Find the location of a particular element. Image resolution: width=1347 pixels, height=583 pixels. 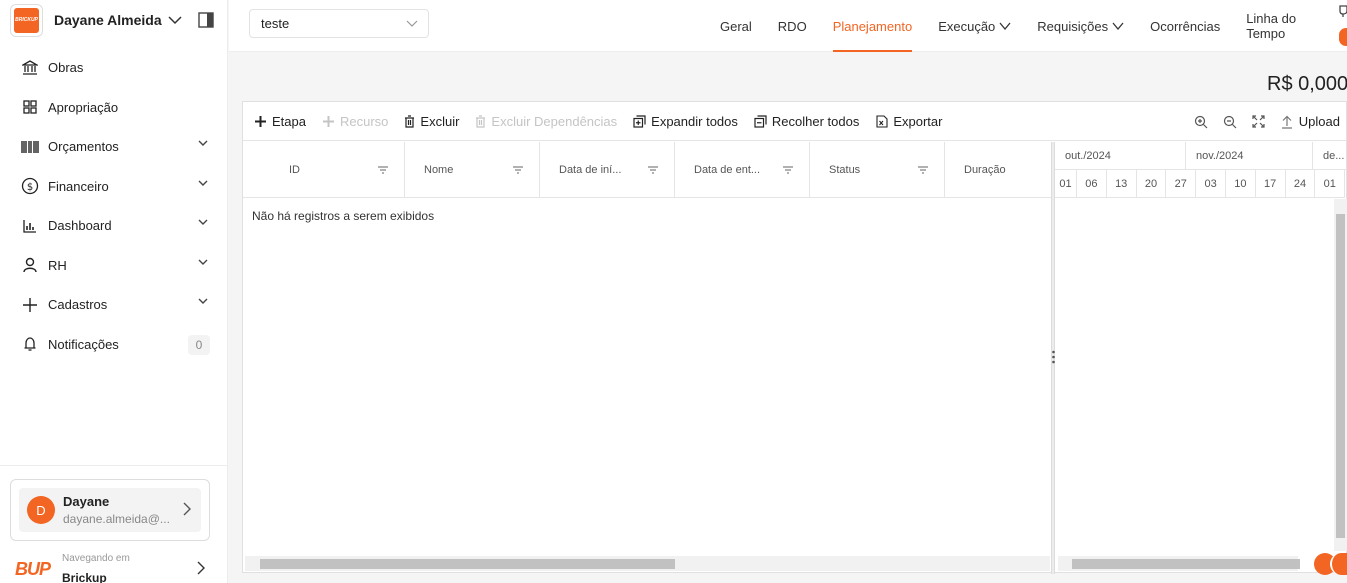

sidebar-item-obras: Obras is located at coordinates (114, 68).